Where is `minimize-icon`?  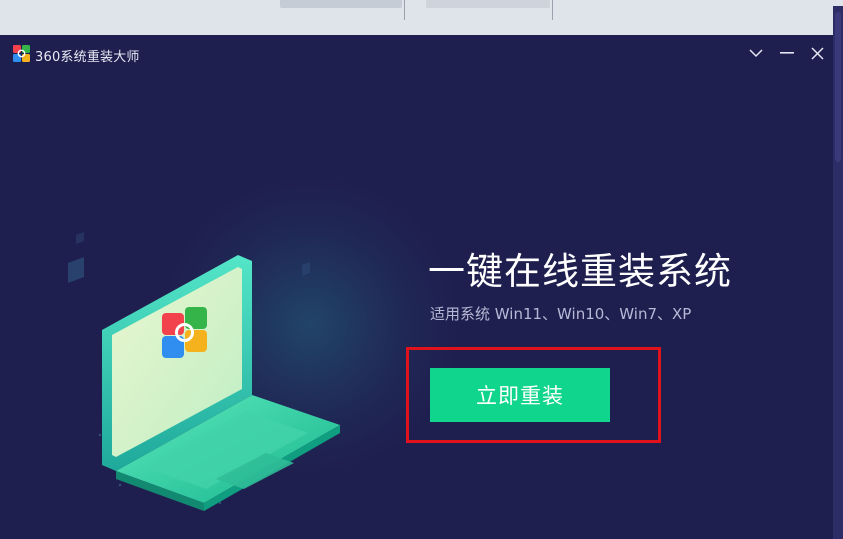
minimize-icon is located at coordinates (787, 53).